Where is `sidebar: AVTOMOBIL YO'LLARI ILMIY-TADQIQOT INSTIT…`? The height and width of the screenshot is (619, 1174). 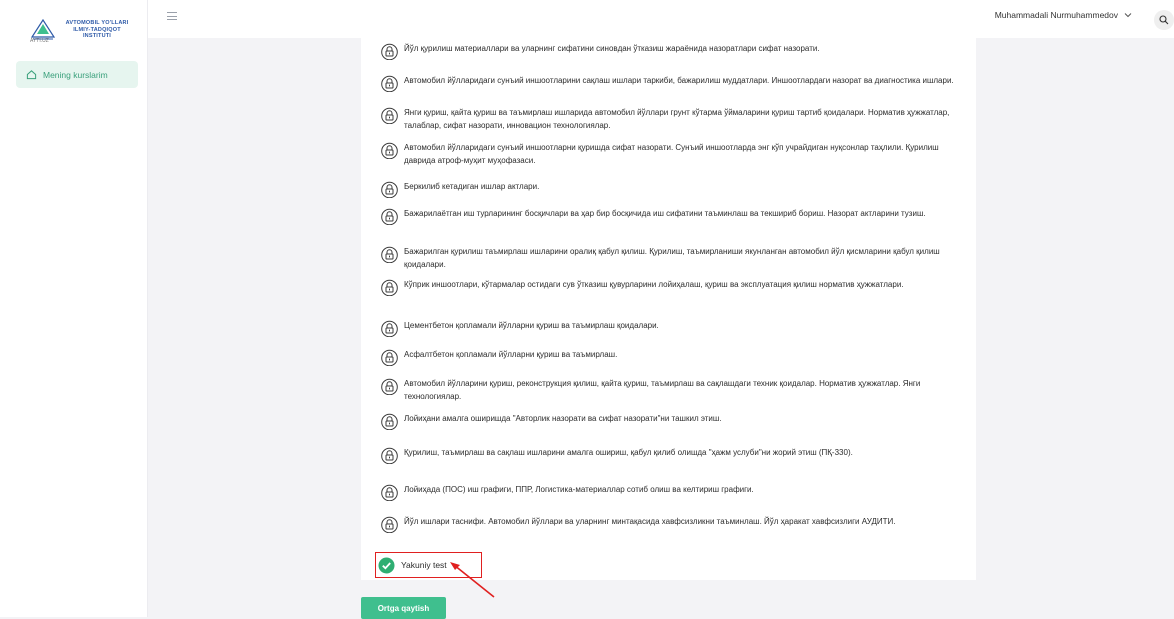
sidebar: AVTOMOBIL YO'LLARI ILMIY-TADQIQOT INSTIT… is located at coordinates (74, 308).